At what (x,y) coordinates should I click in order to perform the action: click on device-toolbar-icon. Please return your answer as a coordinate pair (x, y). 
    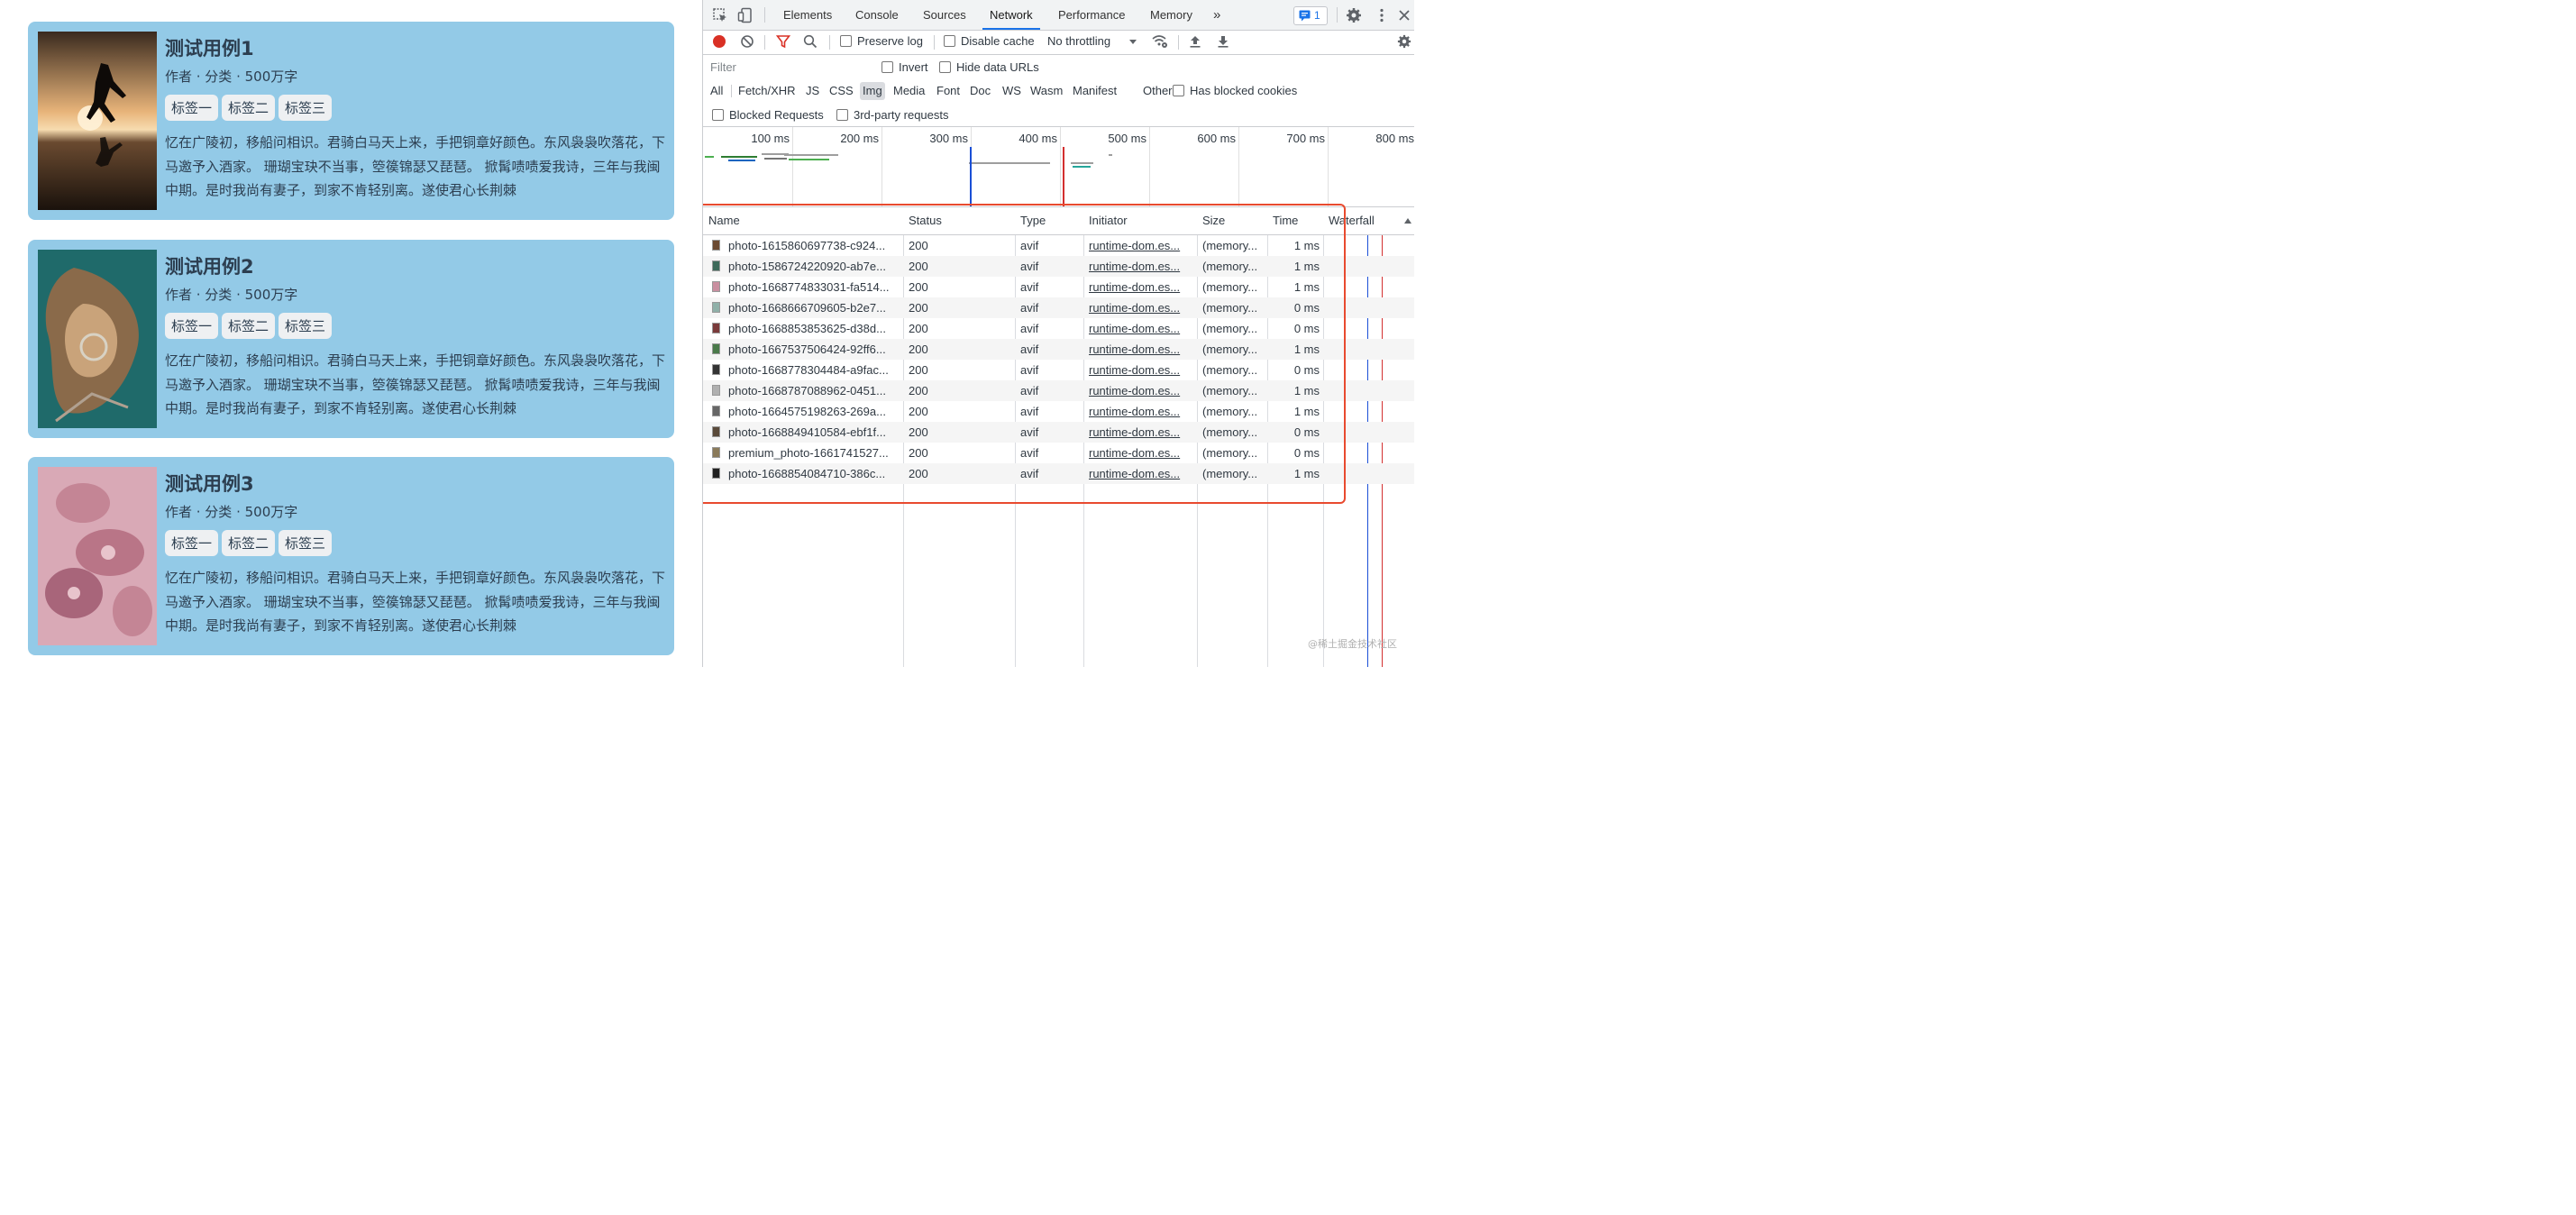
    Looking at the image, I should click on (745, 15).